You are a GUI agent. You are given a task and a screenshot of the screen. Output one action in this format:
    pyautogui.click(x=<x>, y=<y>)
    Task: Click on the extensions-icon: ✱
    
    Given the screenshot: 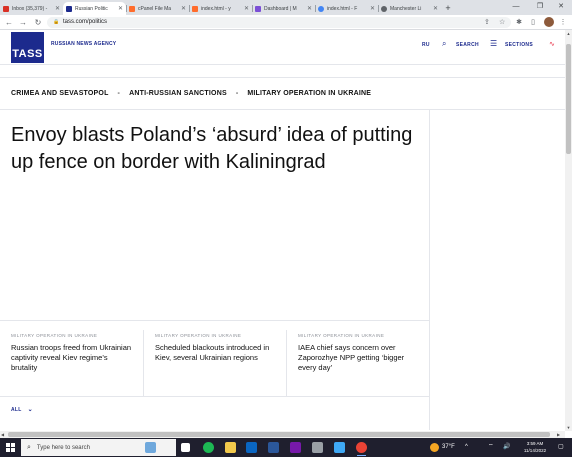 What is the action you would take?
    pyautogui.click(x=519, y=22)
    